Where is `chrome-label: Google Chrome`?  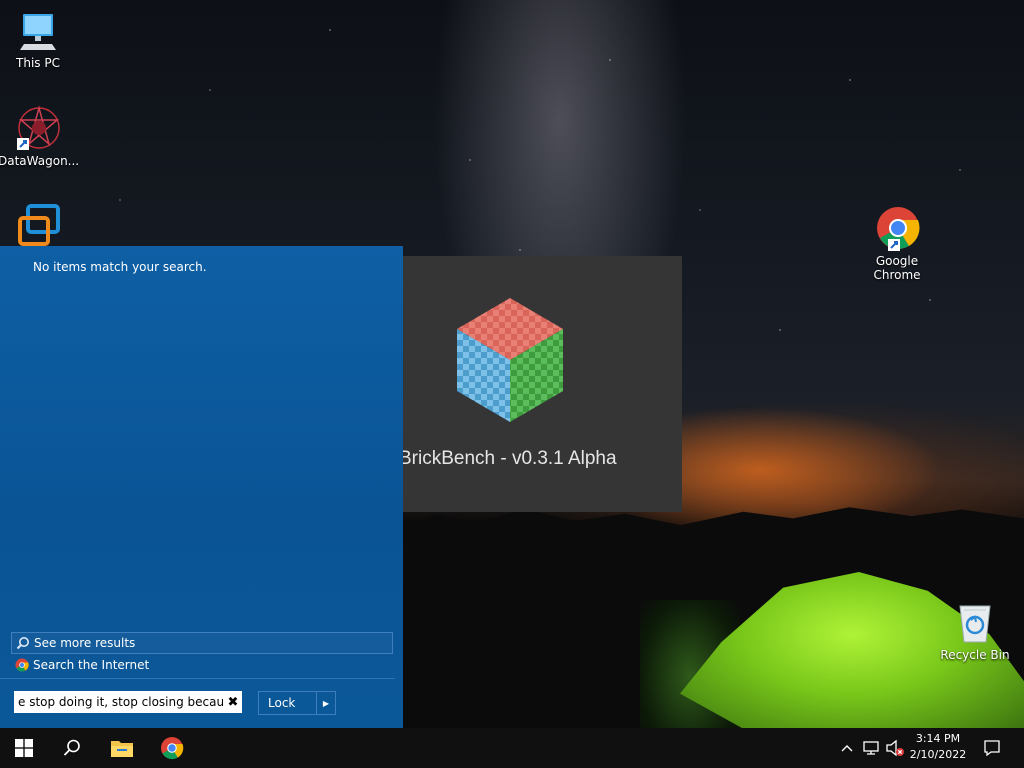 chrome-label: Google Chrome is located at coordinates (897, 268).